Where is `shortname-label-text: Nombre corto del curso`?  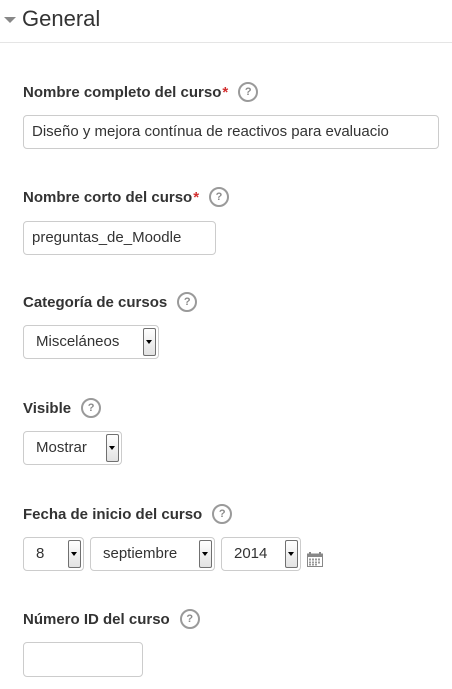 shortname-label-text: Nombre corto del curso is located at coordinates (108, 197).